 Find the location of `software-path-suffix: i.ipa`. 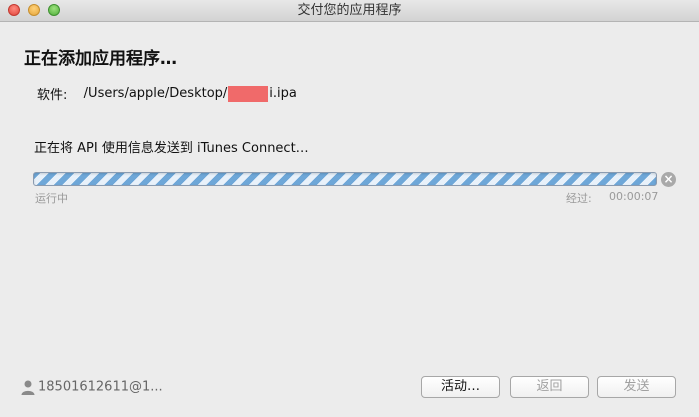

software-path-suffix: i.ipa is located at coordinates (283, 93).